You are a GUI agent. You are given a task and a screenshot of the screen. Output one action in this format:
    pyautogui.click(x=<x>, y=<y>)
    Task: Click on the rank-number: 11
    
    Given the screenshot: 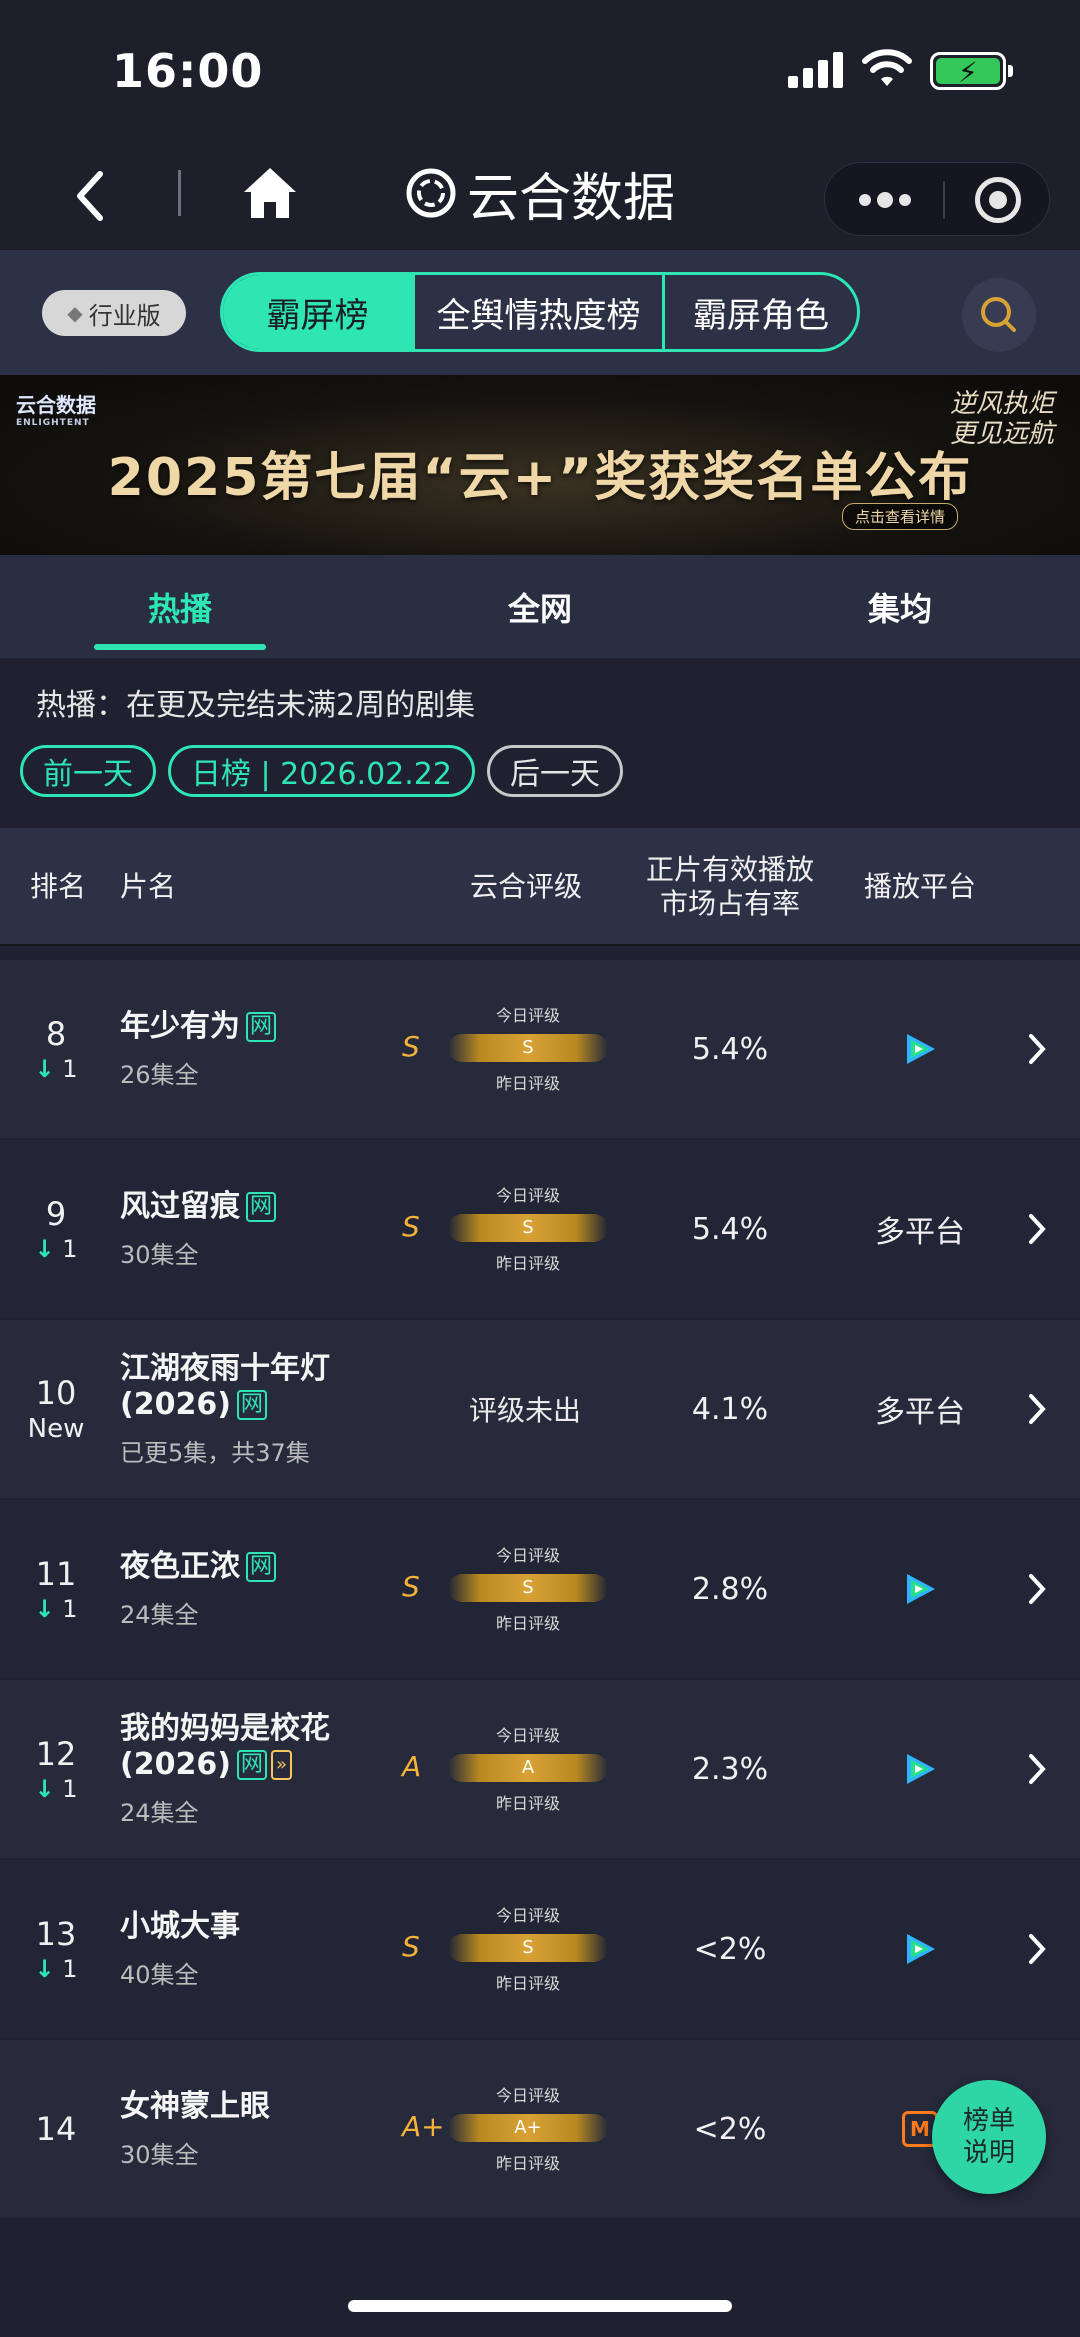 What is the action you would take?
    pyautogui.click(x=56, y=1574)
    